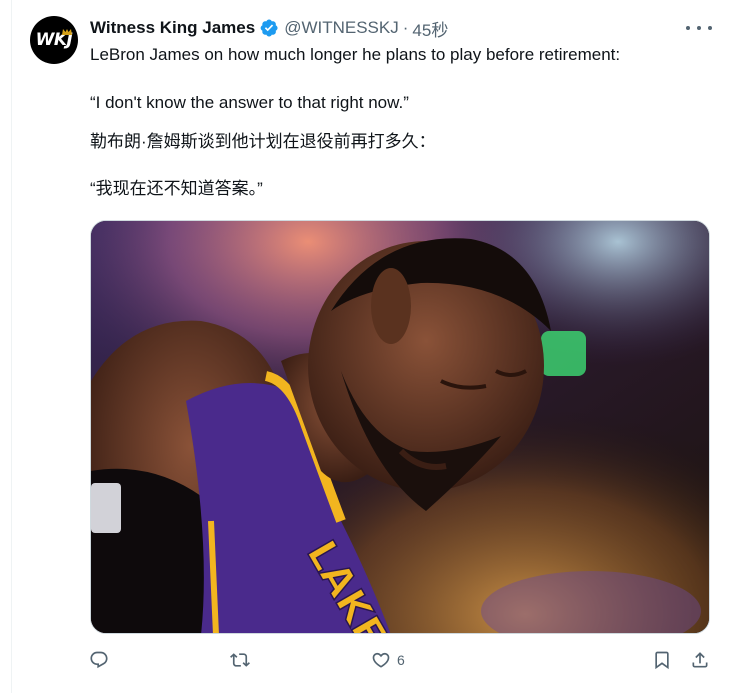 The width and height of the screenshot is (730, 693). I want to click on avatar: WKJ, so click(54, 40).